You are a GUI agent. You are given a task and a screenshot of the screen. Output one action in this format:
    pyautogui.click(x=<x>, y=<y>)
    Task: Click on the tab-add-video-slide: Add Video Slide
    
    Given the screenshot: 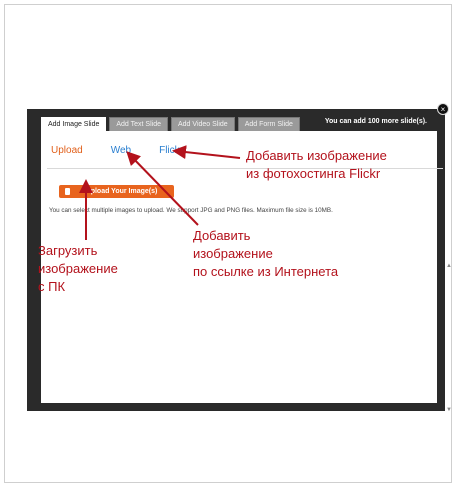 What is the action you would take?
    pyautogui.click(x=203, y=124)
    